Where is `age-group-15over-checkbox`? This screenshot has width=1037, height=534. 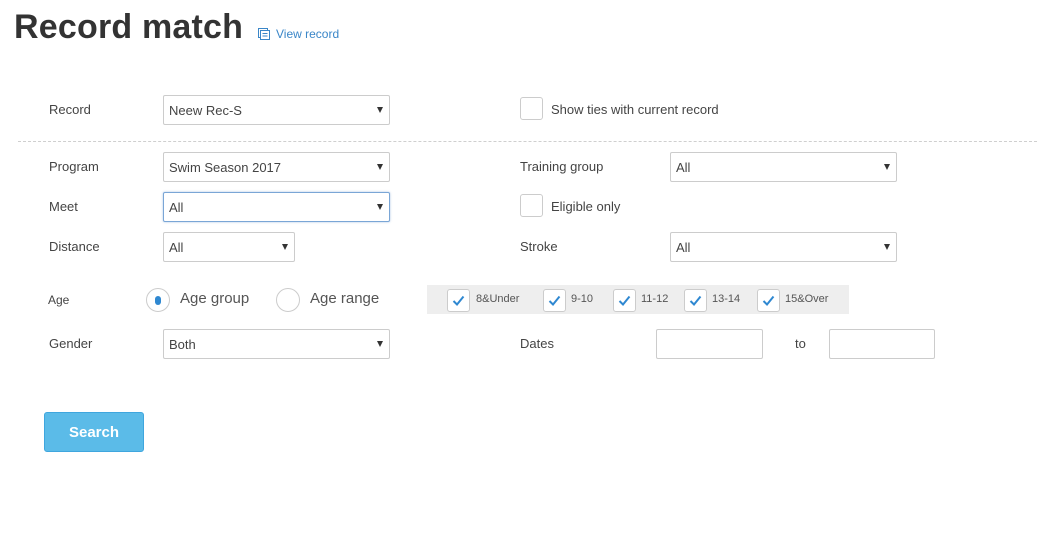
age-group-15over-checkbox is located at coordinates (768, 300).